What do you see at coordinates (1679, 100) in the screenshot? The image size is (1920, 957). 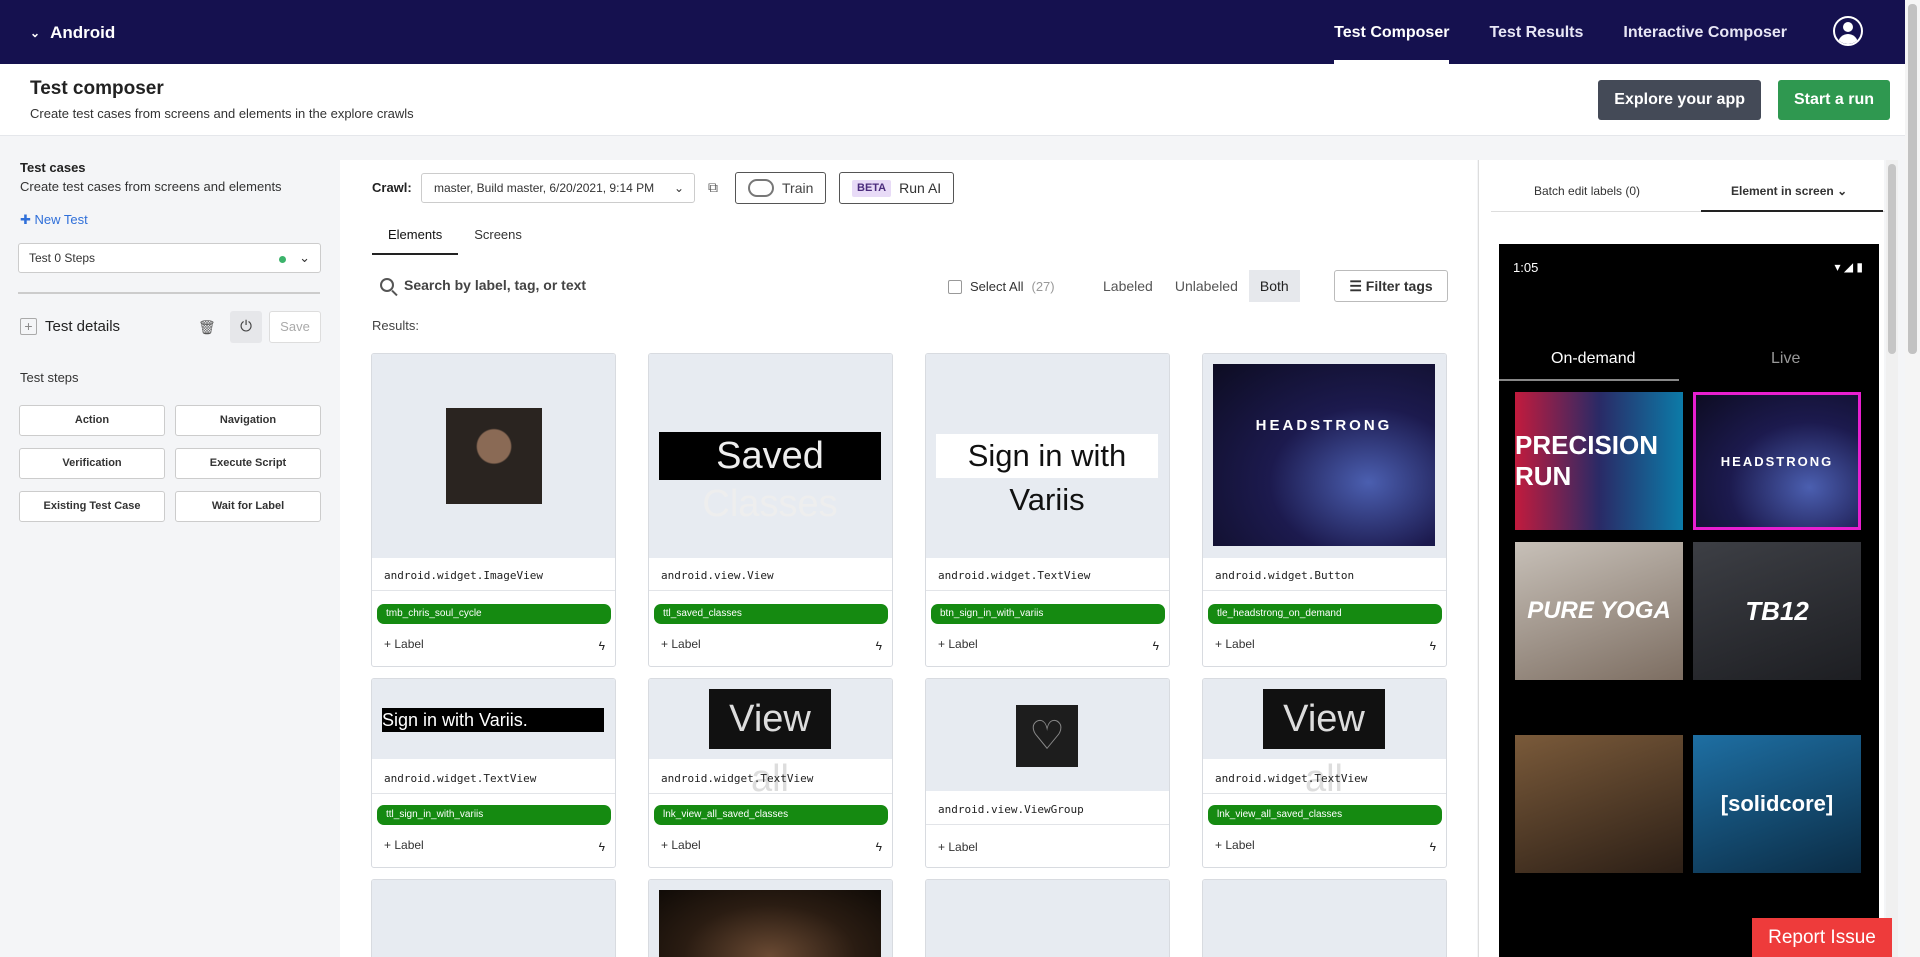 I see `explore-app-button: Explore your app` at bounding box center [1679, 100].